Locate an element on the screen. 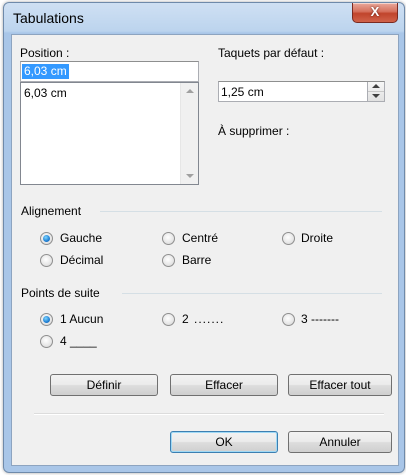  set-button: Définir is located at coordinates (104, 385).